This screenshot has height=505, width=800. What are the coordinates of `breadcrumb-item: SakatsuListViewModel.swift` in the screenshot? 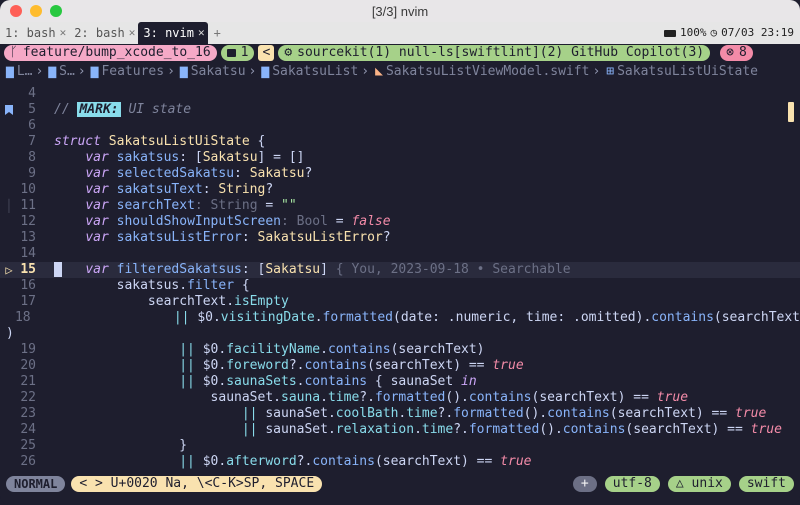 It's located at (488, 71).